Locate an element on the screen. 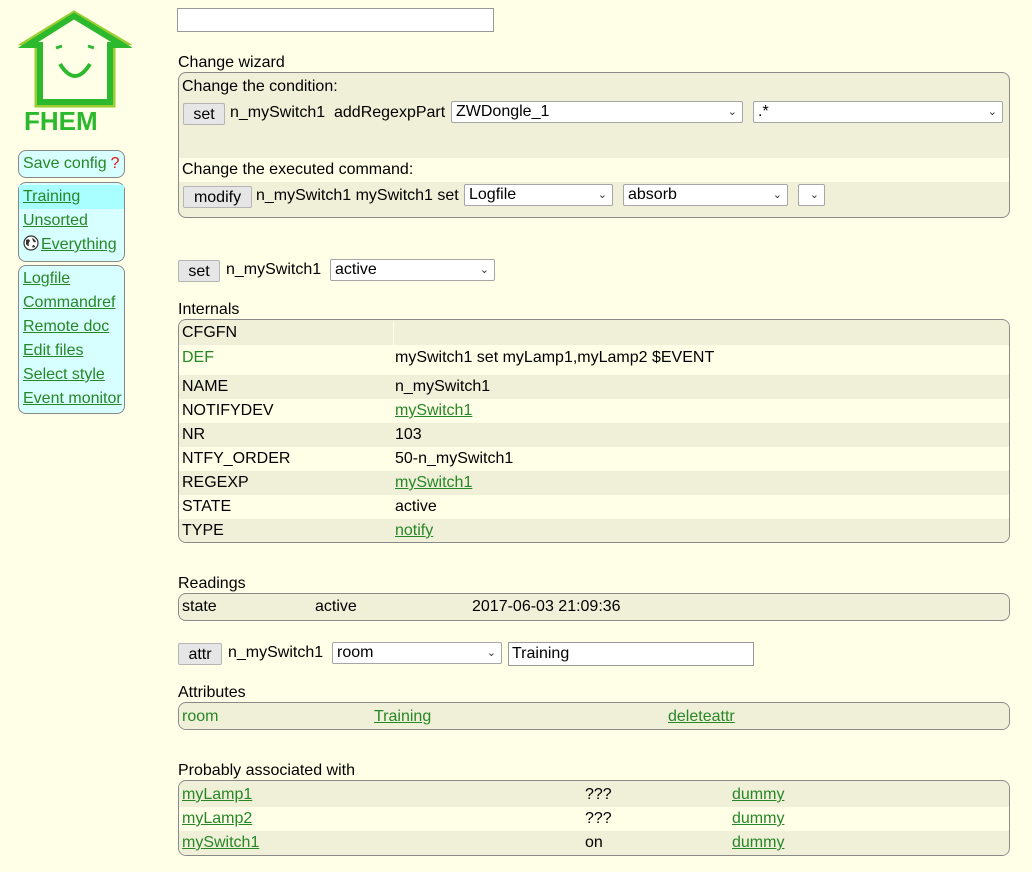 This screenshot has width=1032, height=872. command-action-select: absorb ⌄ is located at coordinates (705, 195).